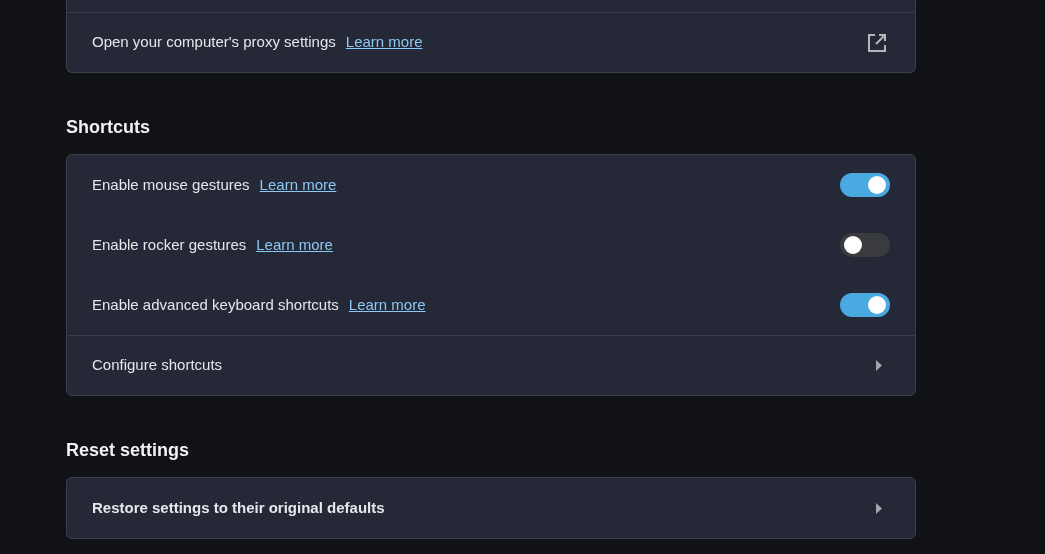  I want to click on external-link-icon, so click(877, 42).